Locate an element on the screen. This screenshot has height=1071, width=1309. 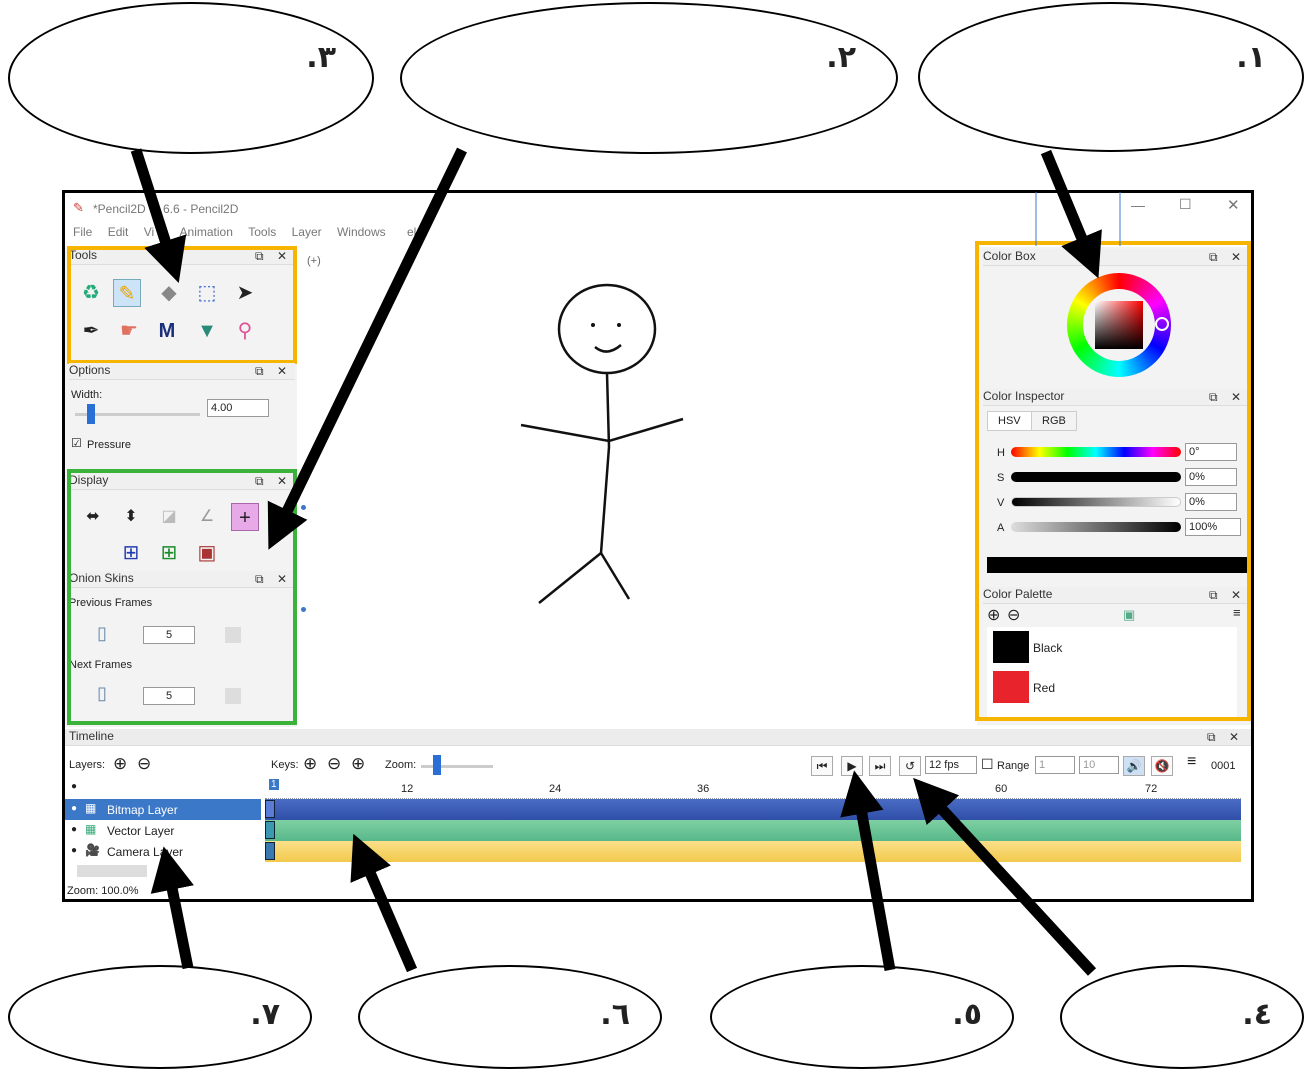
menu-windows: Windows is located at coordinates (361, 232).